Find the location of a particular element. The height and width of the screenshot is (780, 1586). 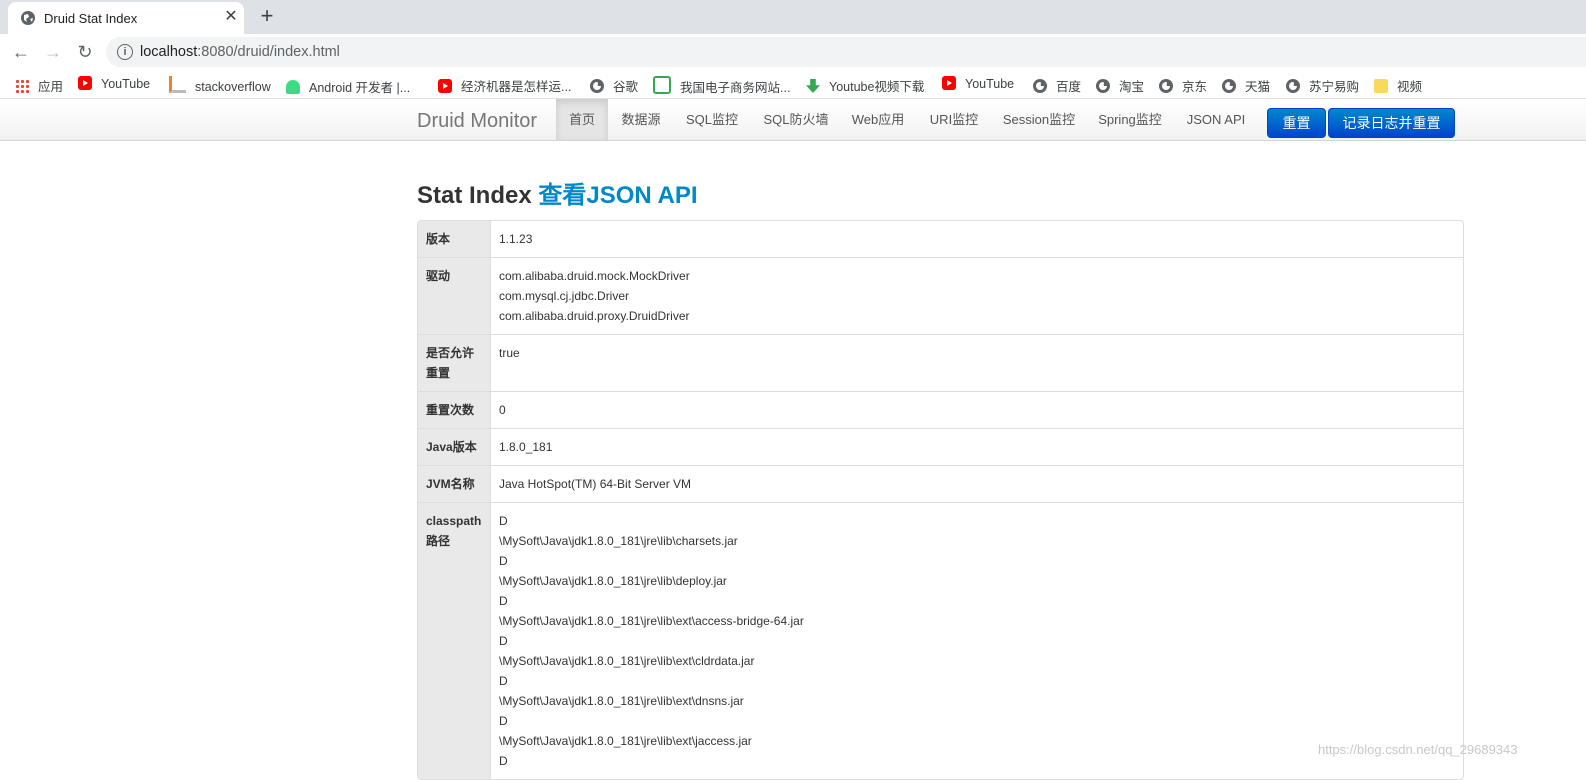

nav-item-sql-firewall: SQL防火墙 is located at coordinates (796, 119).